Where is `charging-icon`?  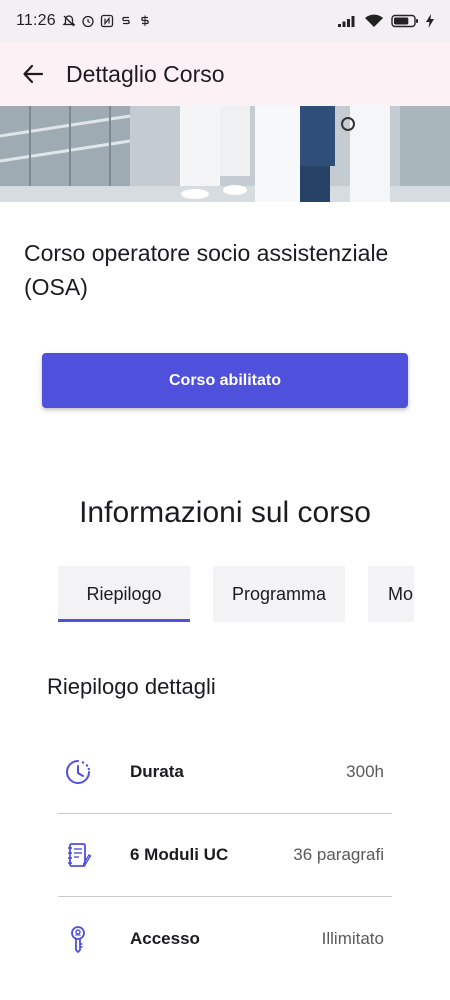
charging-icon is located at coordinates (430, 21).